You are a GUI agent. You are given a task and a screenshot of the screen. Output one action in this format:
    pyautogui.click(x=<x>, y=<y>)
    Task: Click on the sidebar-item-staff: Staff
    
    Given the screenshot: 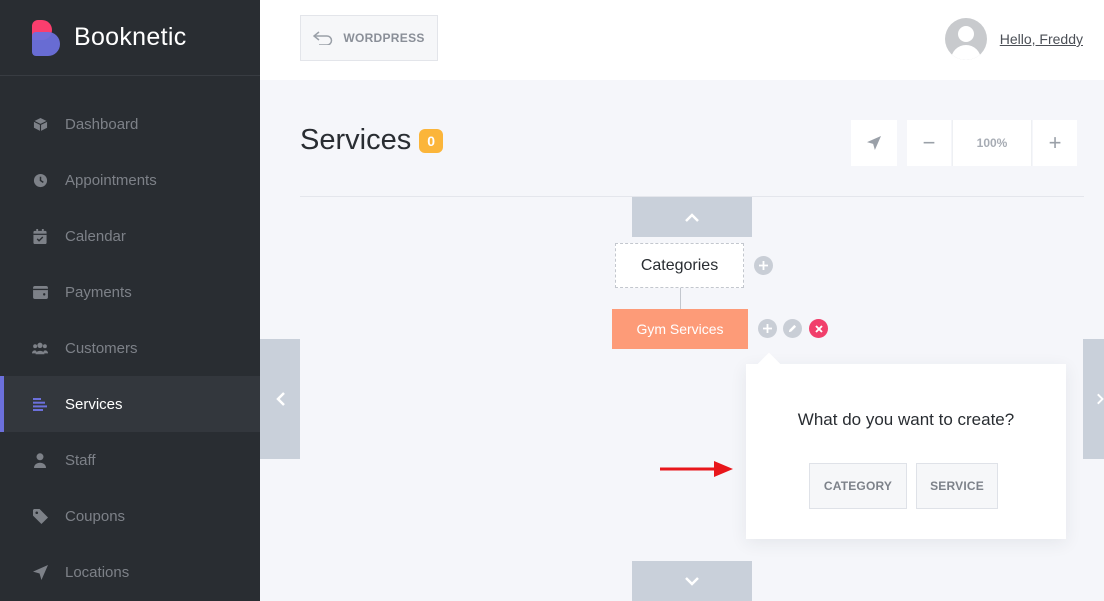 What is the action you would take?
    pyautogui.click(x=130, y=460)
    